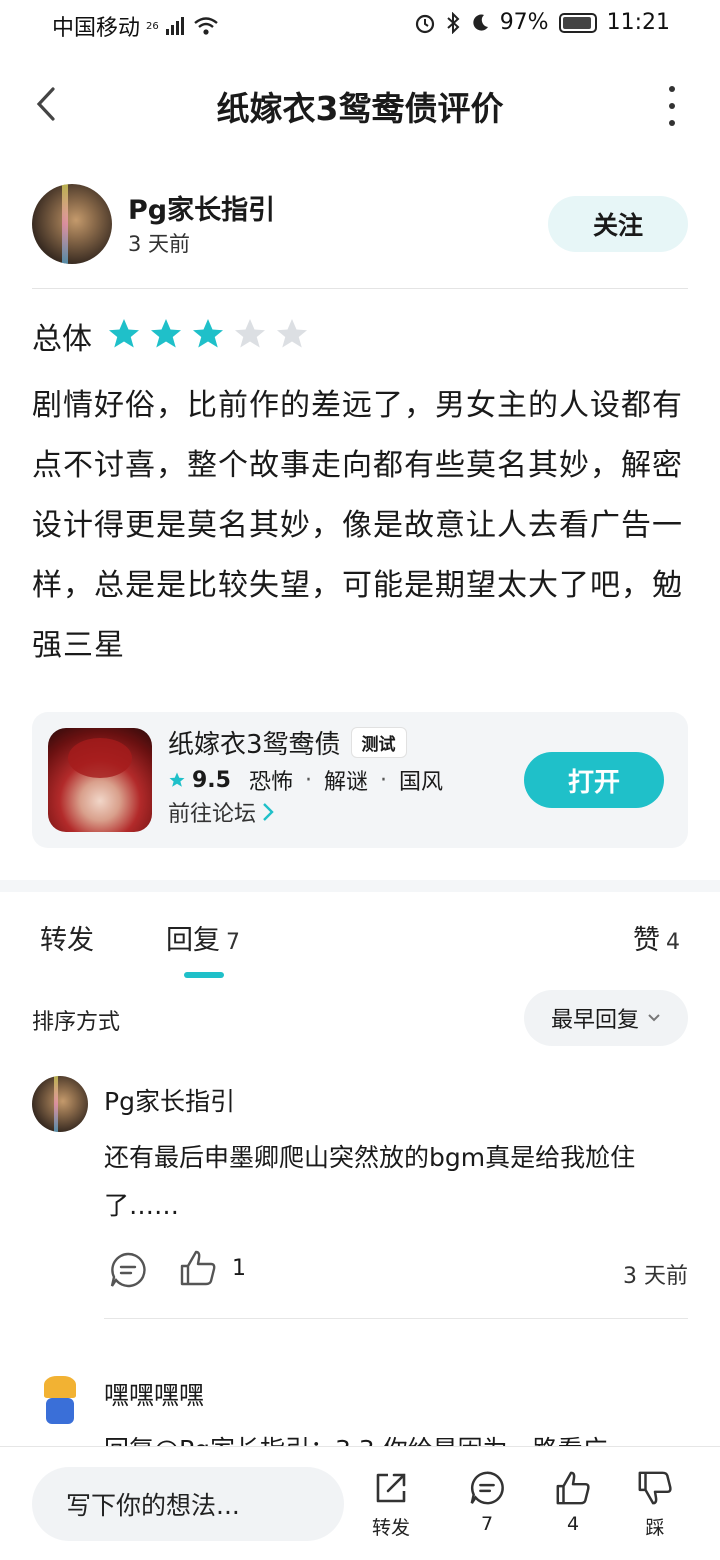 The image size is (720, 1560). I want to click on chevron-down-icon, so click(654, 1018).